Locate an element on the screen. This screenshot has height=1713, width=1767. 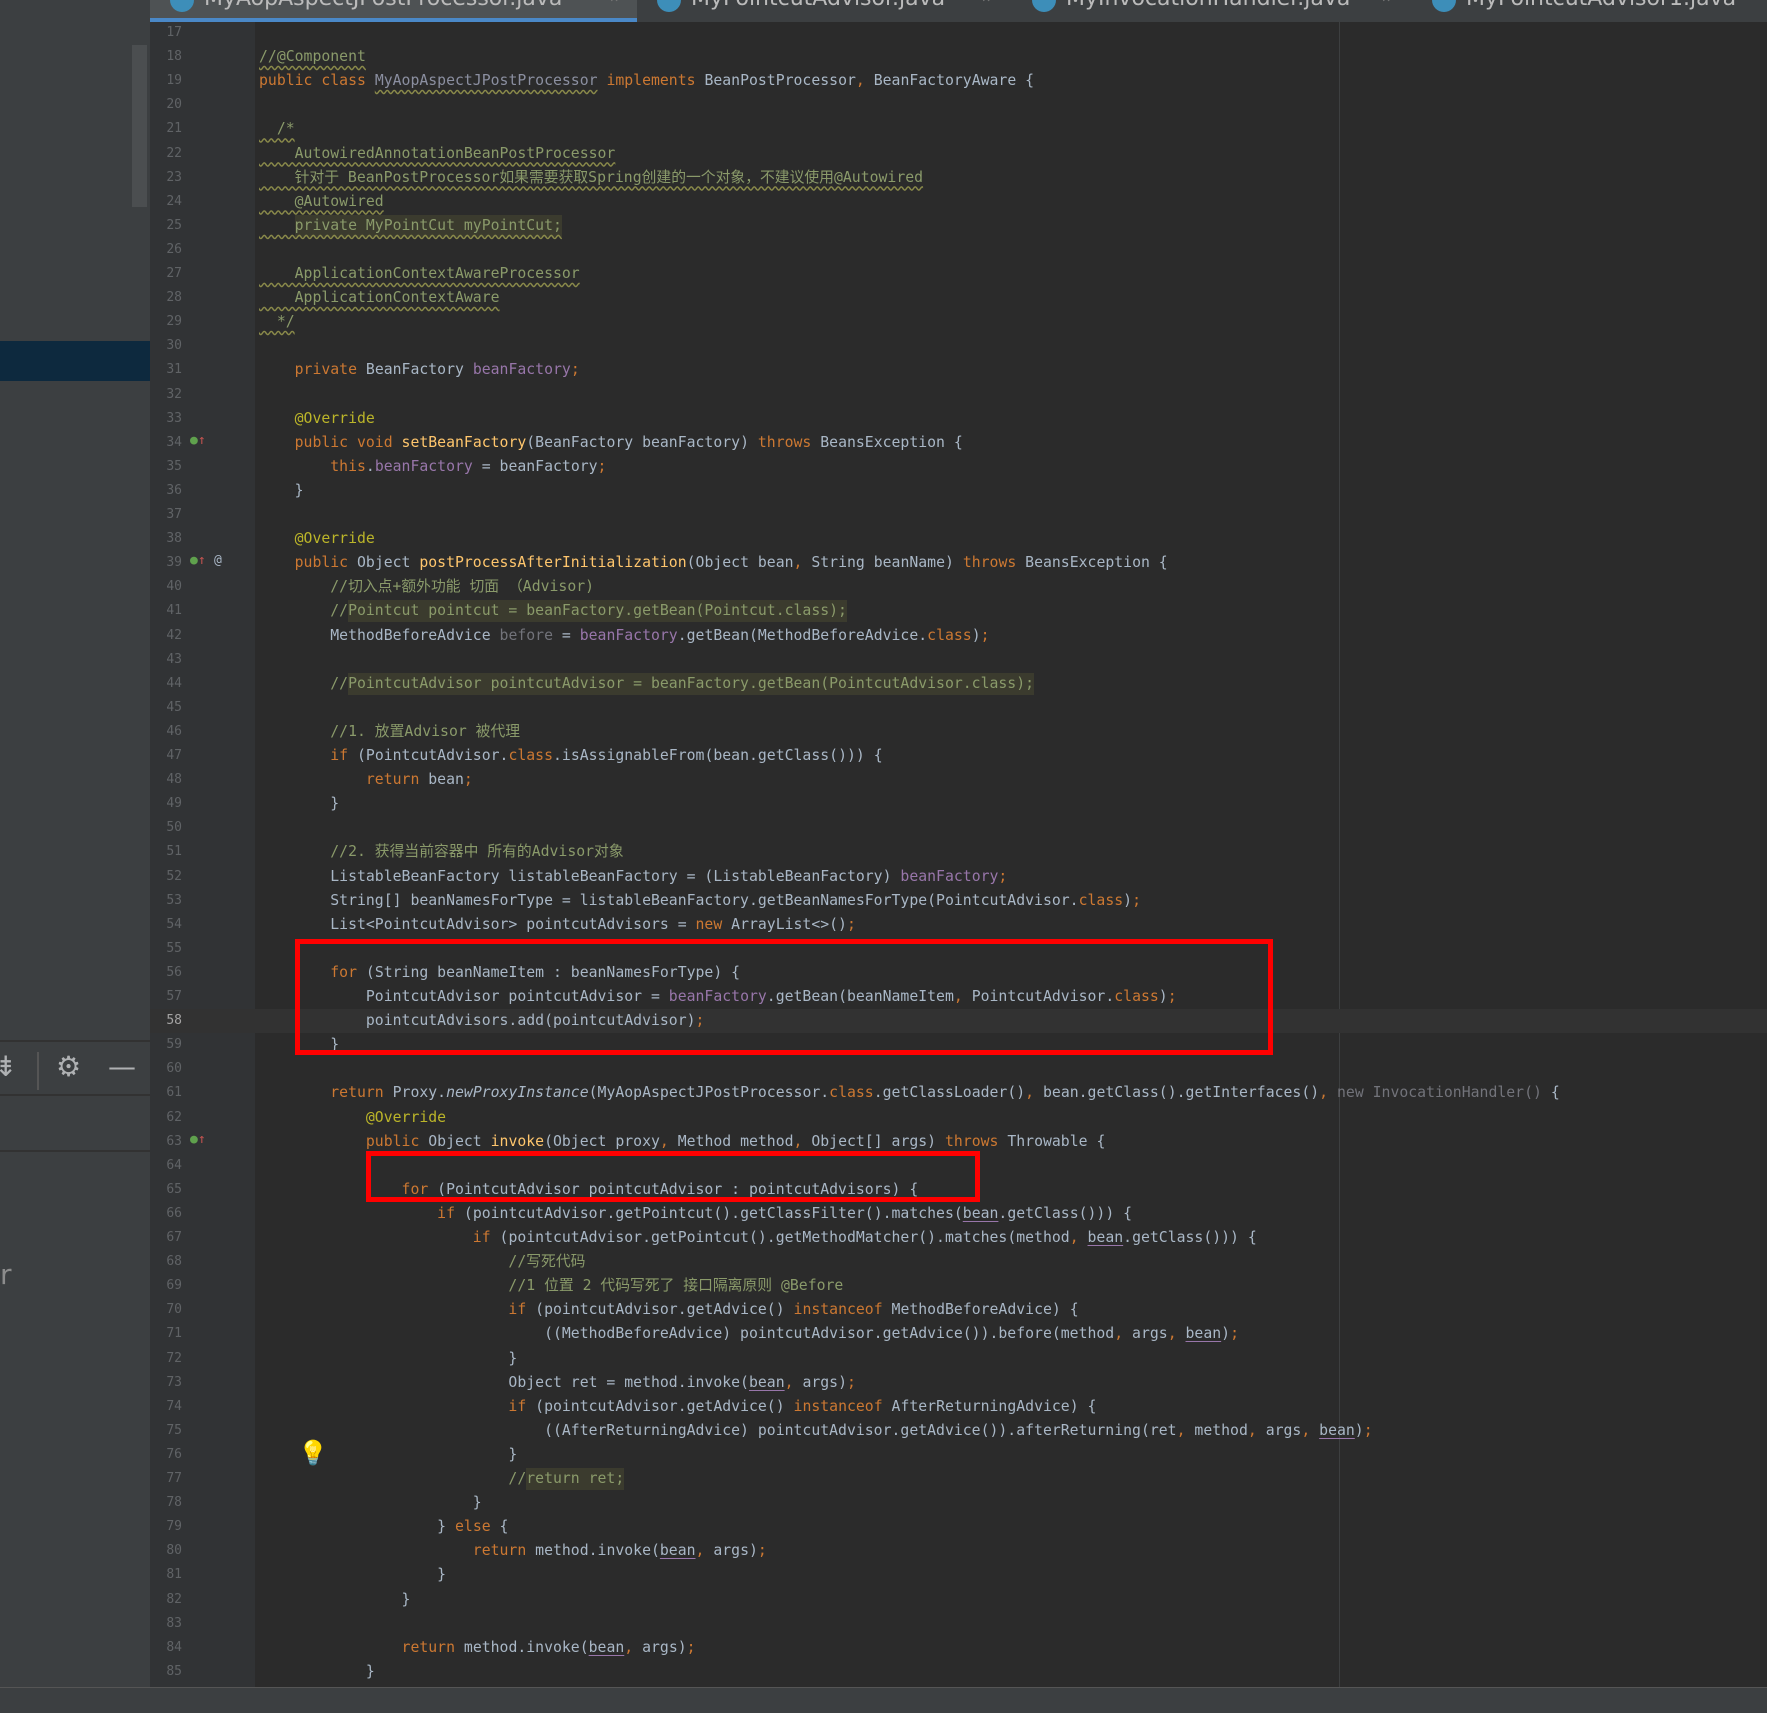
line-number: 36 is located at coordinates (166, 491).